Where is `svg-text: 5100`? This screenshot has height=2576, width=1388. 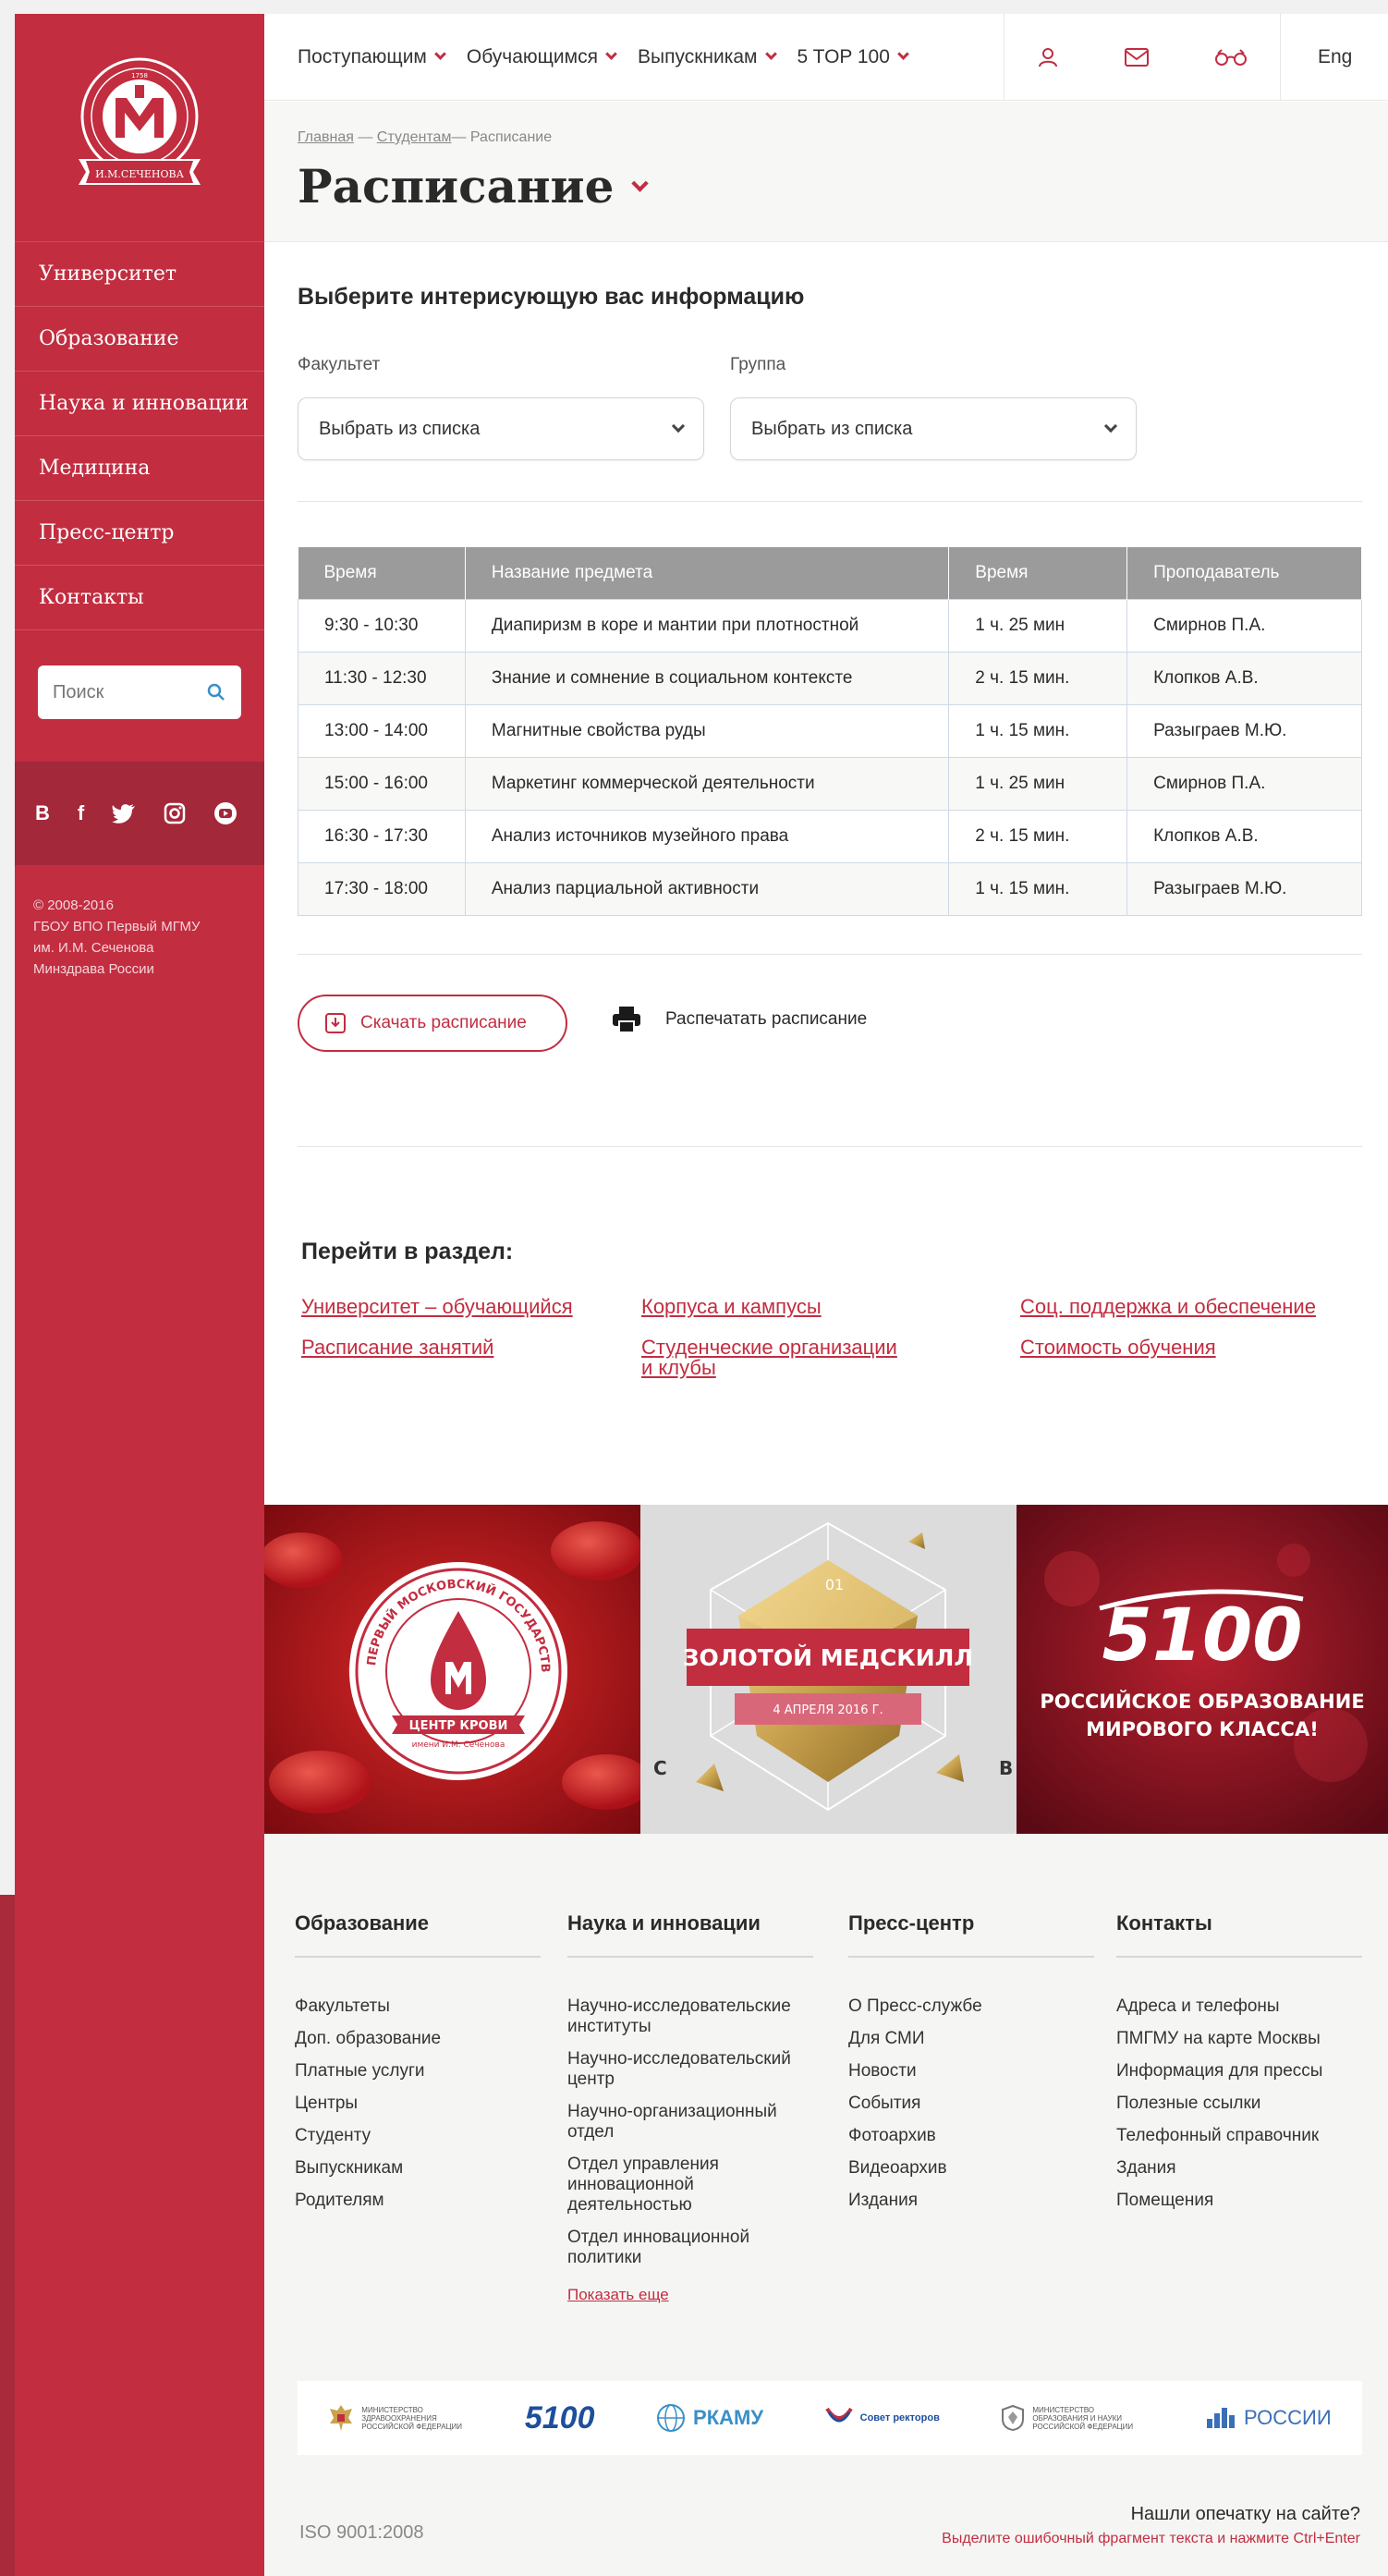
svg-text: 5100 is located at coordinates (1202, 1636).